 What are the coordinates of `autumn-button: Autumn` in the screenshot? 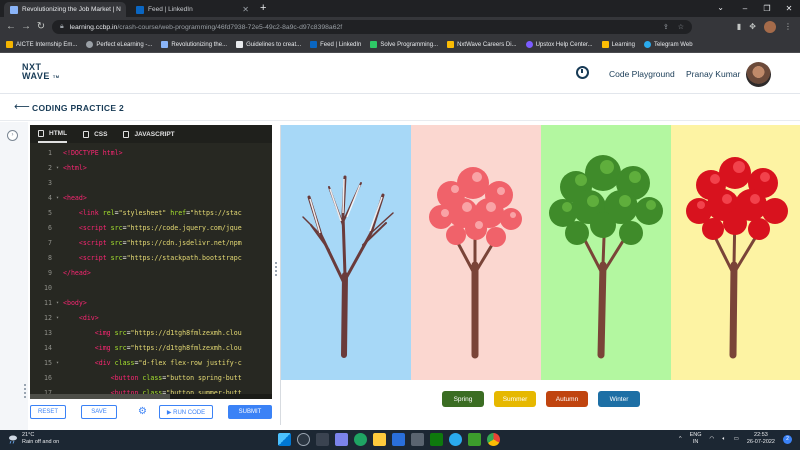 It's located at (567, 399).